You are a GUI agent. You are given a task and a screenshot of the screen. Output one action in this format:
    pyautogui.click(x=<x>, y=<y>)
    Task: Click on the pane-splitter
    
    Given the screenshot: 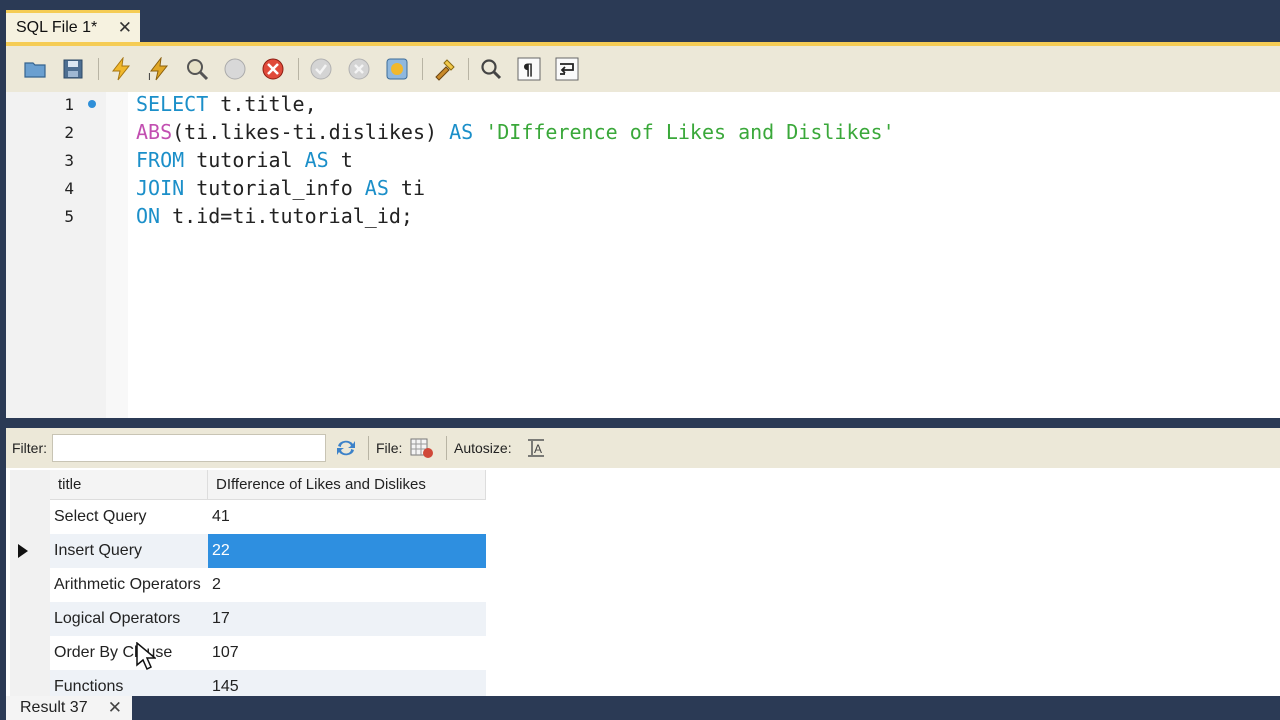 What is the action you would take?
    pyautogui.click(x=640, y=423)
    